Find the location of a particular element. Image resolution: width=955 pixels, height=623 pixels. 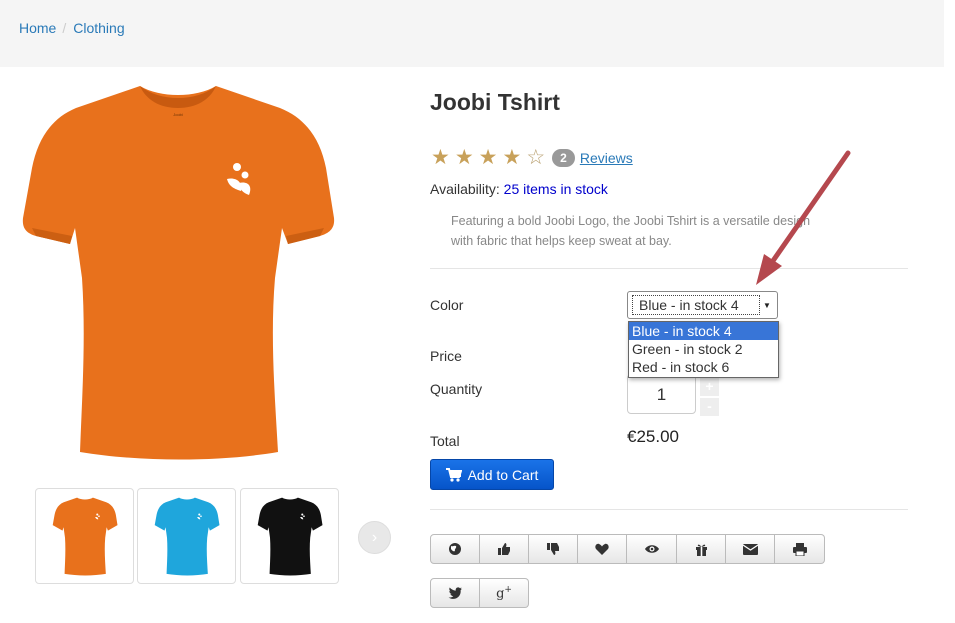

envelope-icon is located at coordinates (750, 549).